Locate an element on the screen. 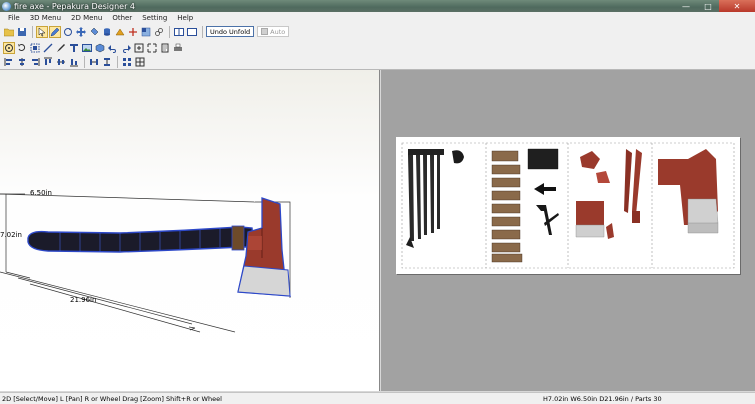 Image resolution: width=755 pixels, height=404 pixels. move-icon is located at coordinates (81, 31).